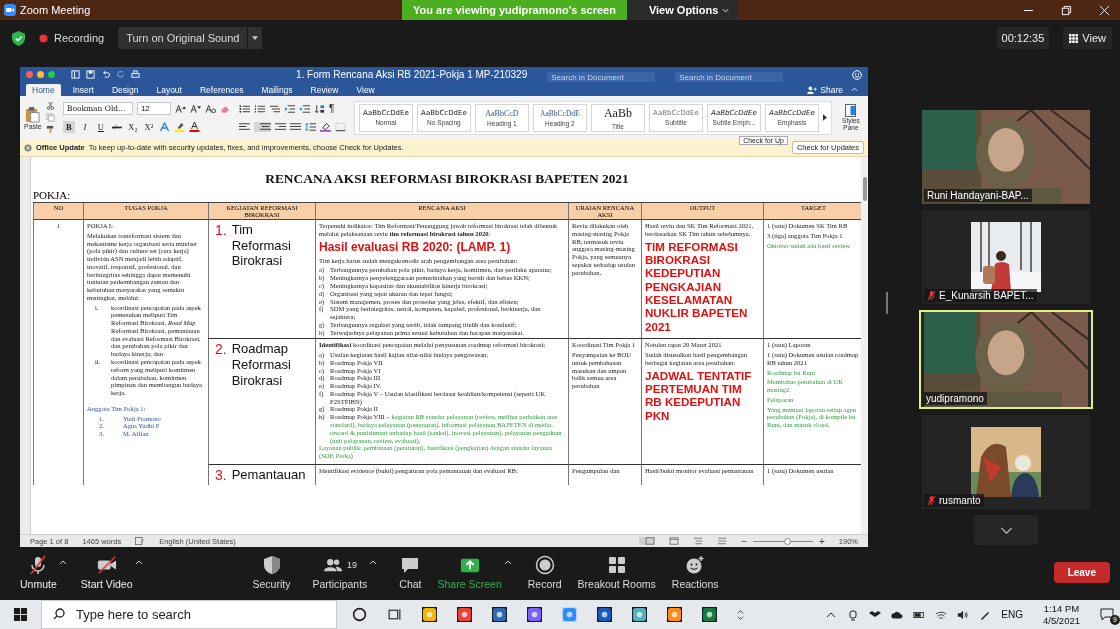  What do you see at coordinates (38, 572) in the screenshot?
I see `meeting-control: Unmute` at bounding box center [38, 572].